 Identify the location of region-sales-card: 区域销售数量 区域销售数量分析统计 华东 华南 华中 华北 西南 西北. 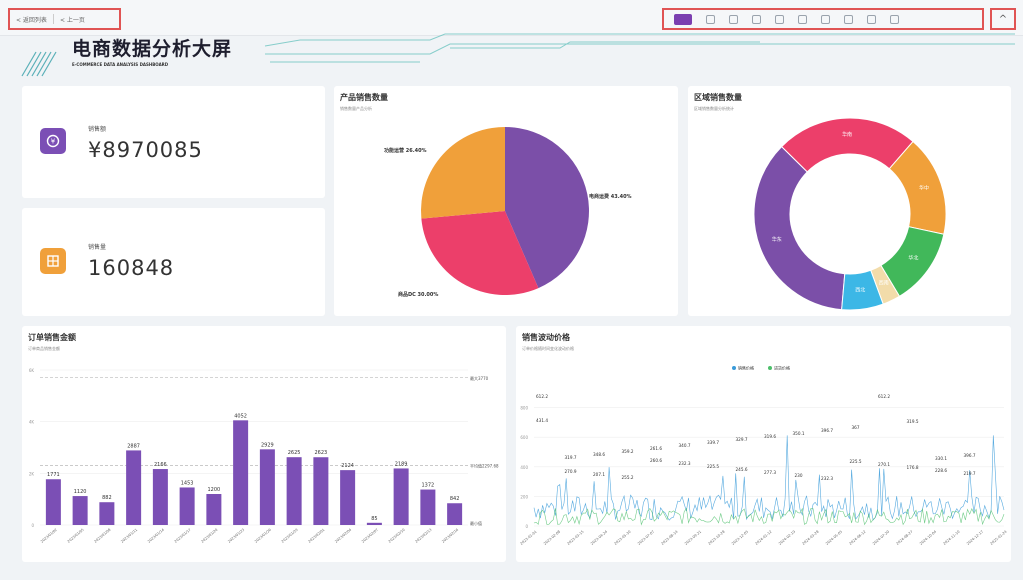
(849, 201).